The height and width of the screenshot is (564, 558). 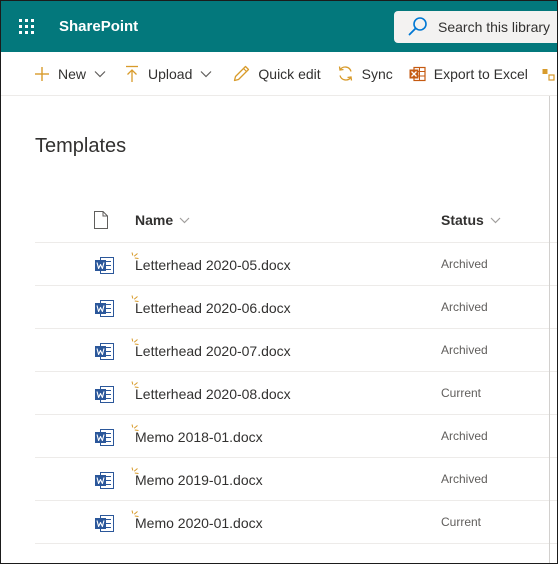 What do you see at coordinates (549, 329) in the screenshot?
I see `pane-divider` at bounding box center [549, 329].